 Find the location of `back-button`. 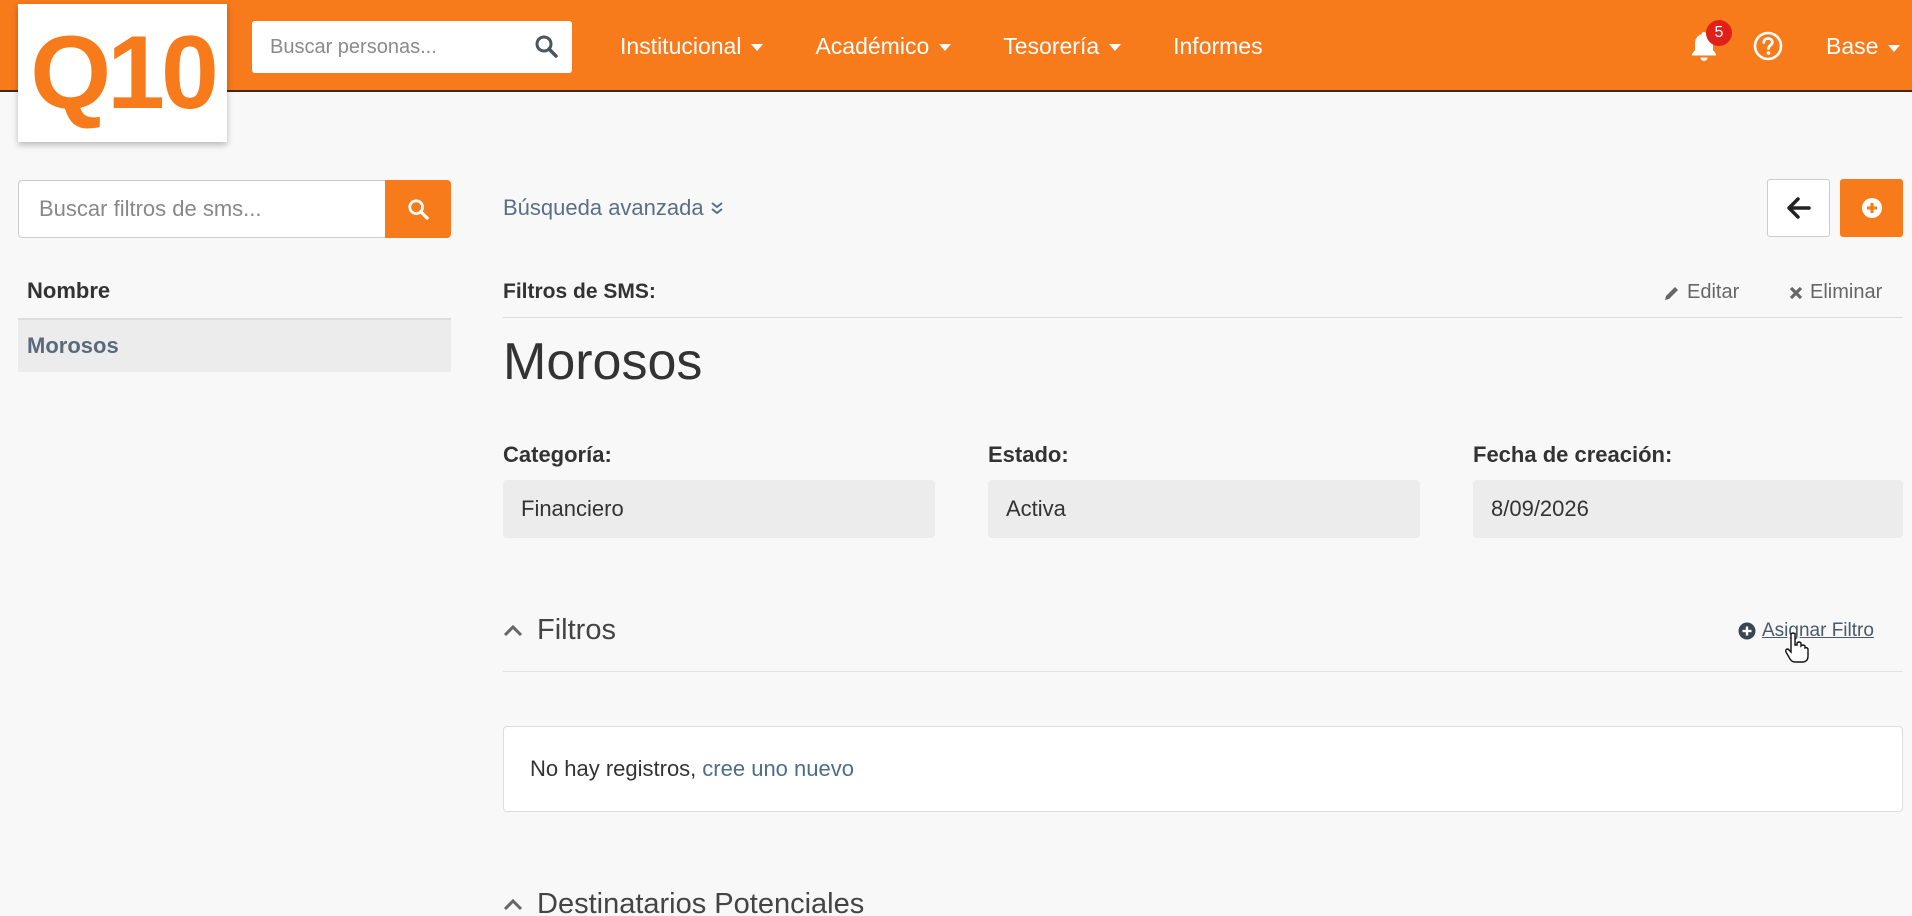

back-button is located at coordinates (1798, 208).